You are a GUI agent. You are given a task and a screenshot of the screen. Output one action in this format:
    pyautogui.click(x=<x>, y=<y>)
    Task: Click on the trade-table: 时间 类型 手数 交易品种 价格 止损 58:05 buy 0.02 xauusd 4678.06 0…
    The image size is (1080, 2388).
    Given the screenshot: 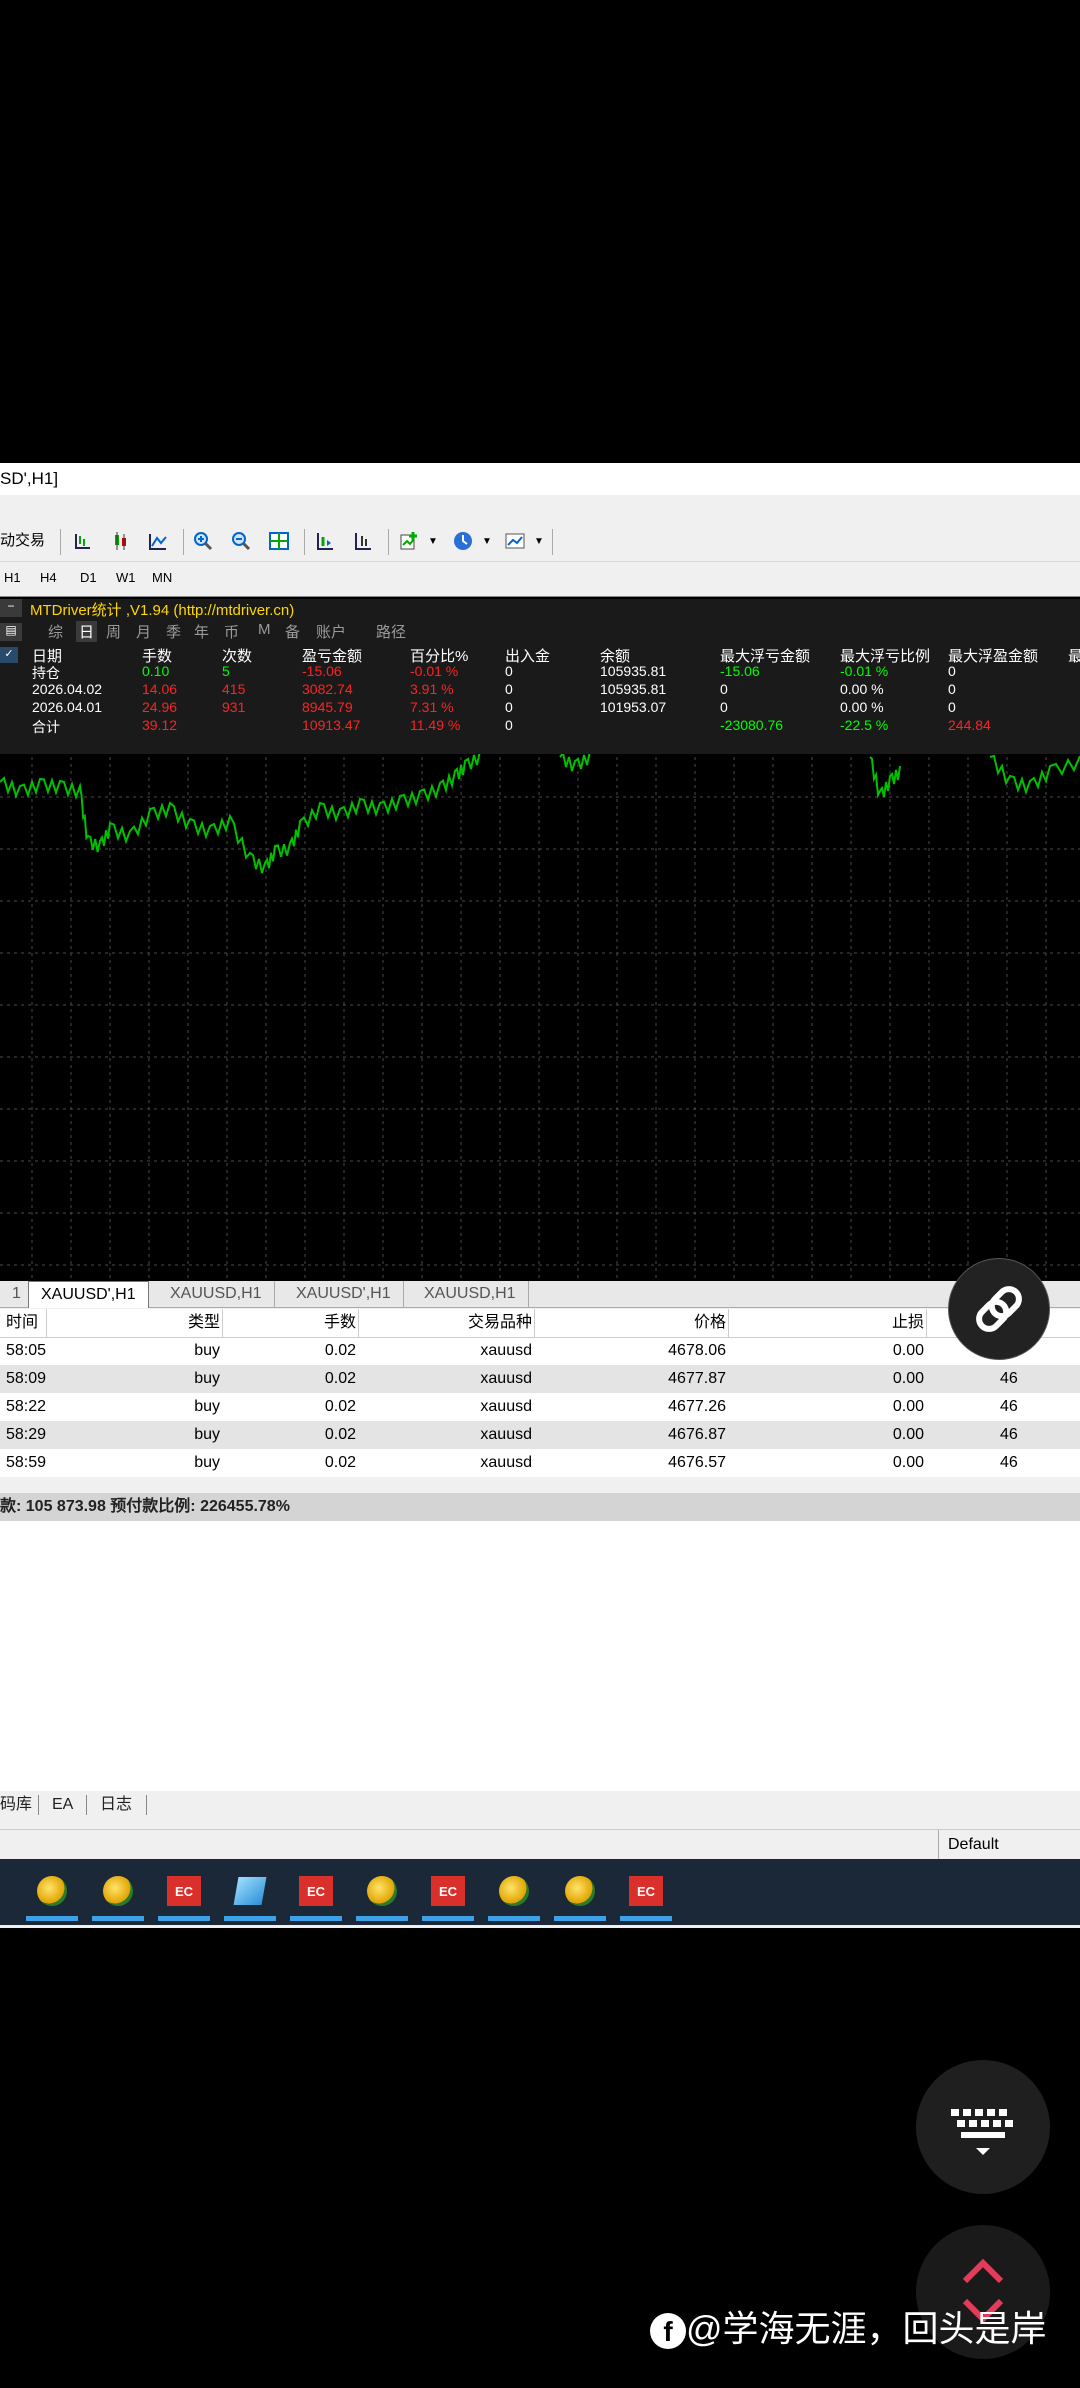 What is the action you would take?
    pyautogui.click(x=540, y=1393)
    